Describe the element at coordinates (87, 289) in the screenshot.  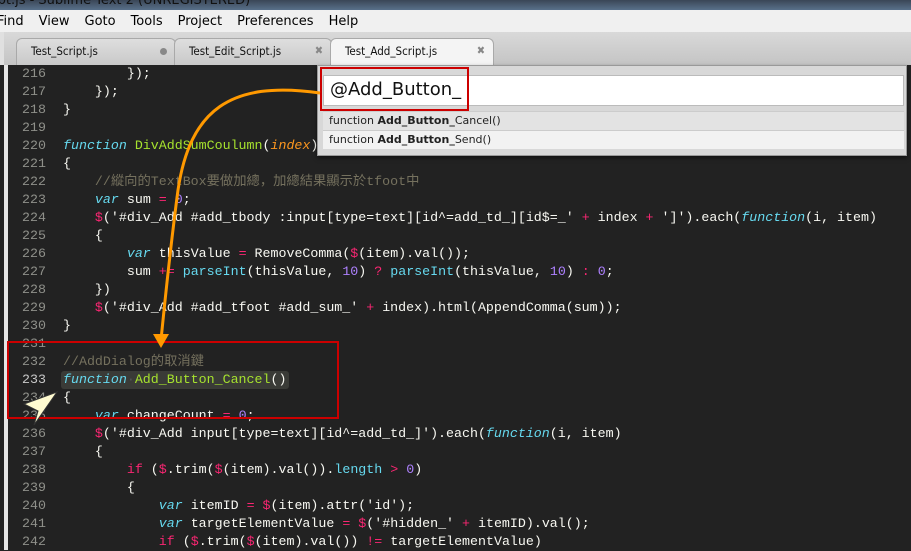
I see `code-token: })` at that location.